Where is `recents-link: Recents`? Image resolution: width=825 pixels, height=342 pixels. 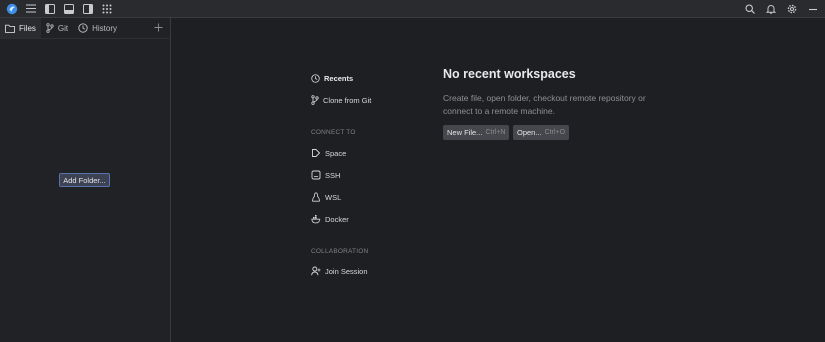 recents-link: Recents is located at coordinates (332, 78).